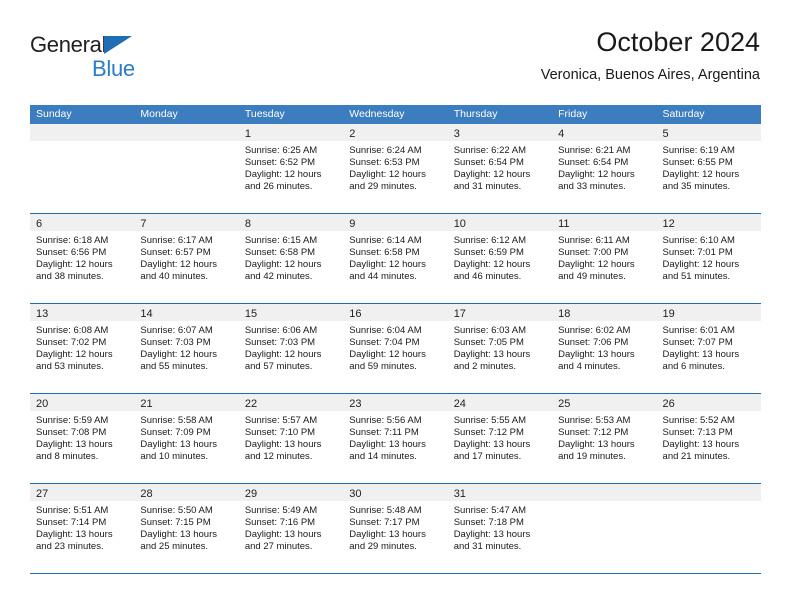 The width and height of the screenshot is (792, 612). Describe the element at coordinates (459, 224) in the screenshot. I see `day-number: 10` at that location.